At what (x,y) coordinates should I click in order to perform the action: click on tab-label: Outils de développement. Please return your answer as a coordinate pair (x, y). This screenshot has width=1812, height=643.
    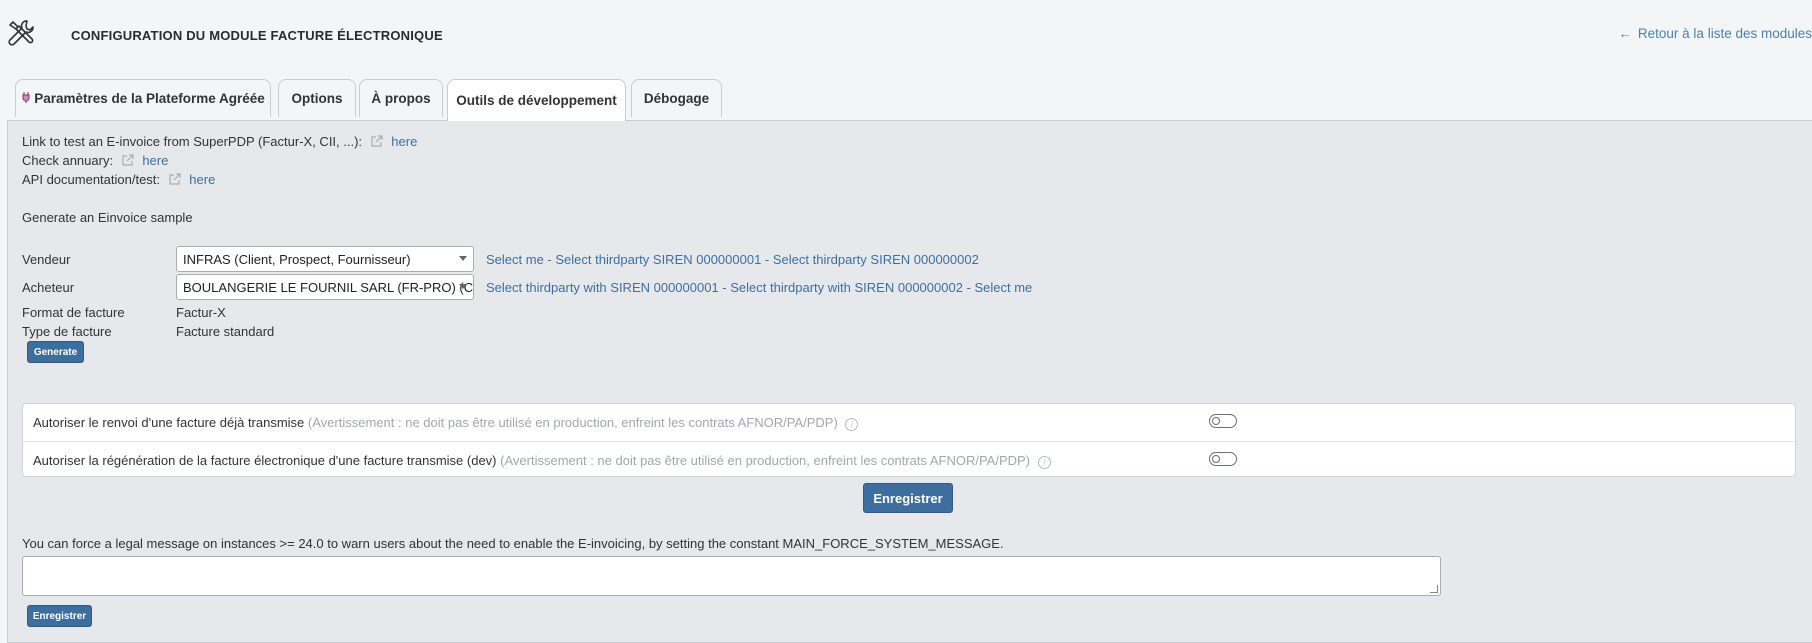
    Looking at the image, I should click on (536, 100).